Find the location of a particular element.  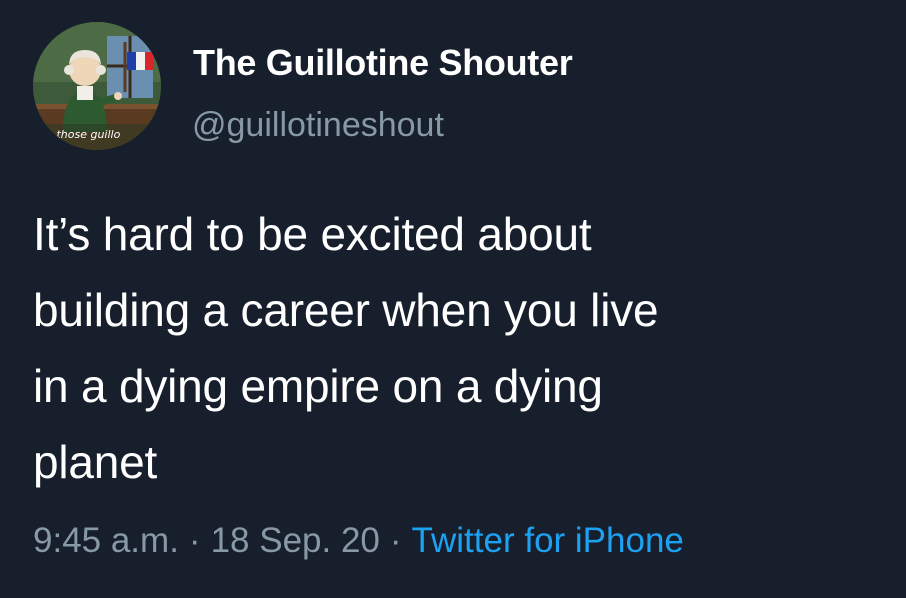

tweet-meta: 9:45 a.m. · 18 Sep. 20 · Twitter for iPhone is located at coordinates (358, 541).